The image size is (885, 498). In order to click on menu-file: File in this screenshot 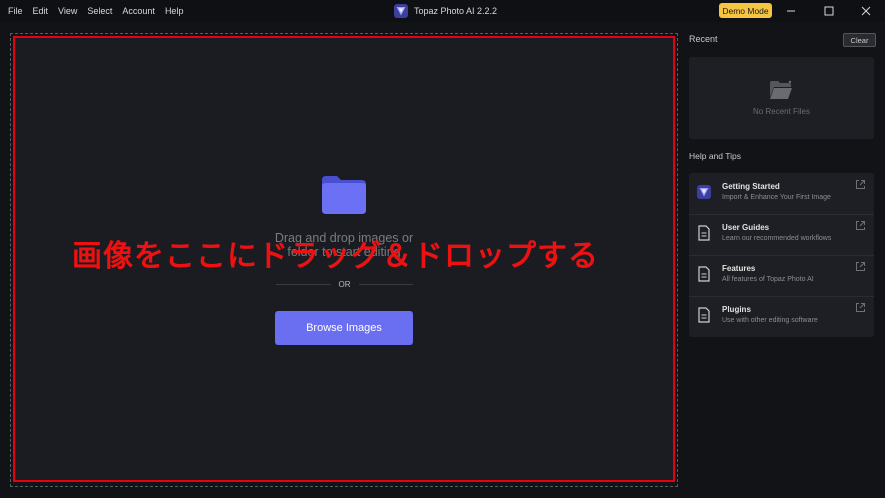, I will do `click(15, 11)`.